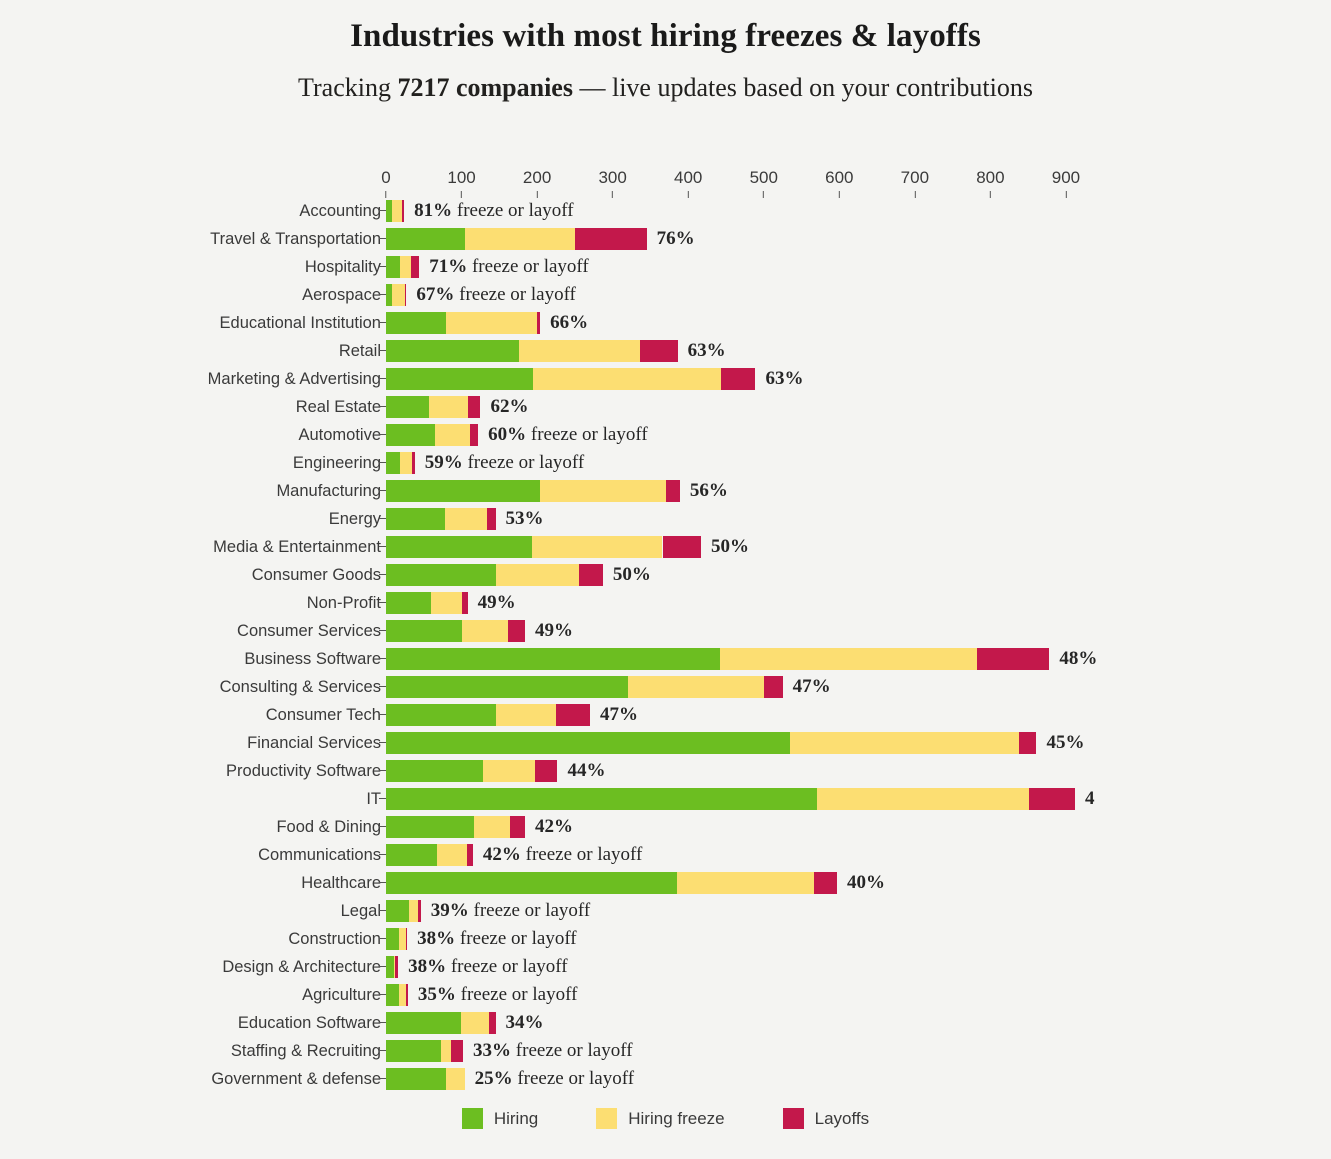  What do you see at coordinates (825, 1118) in the screenshot?
I see `legend-item-layoffs: Layoffs` at bounding box center [825, 1118].